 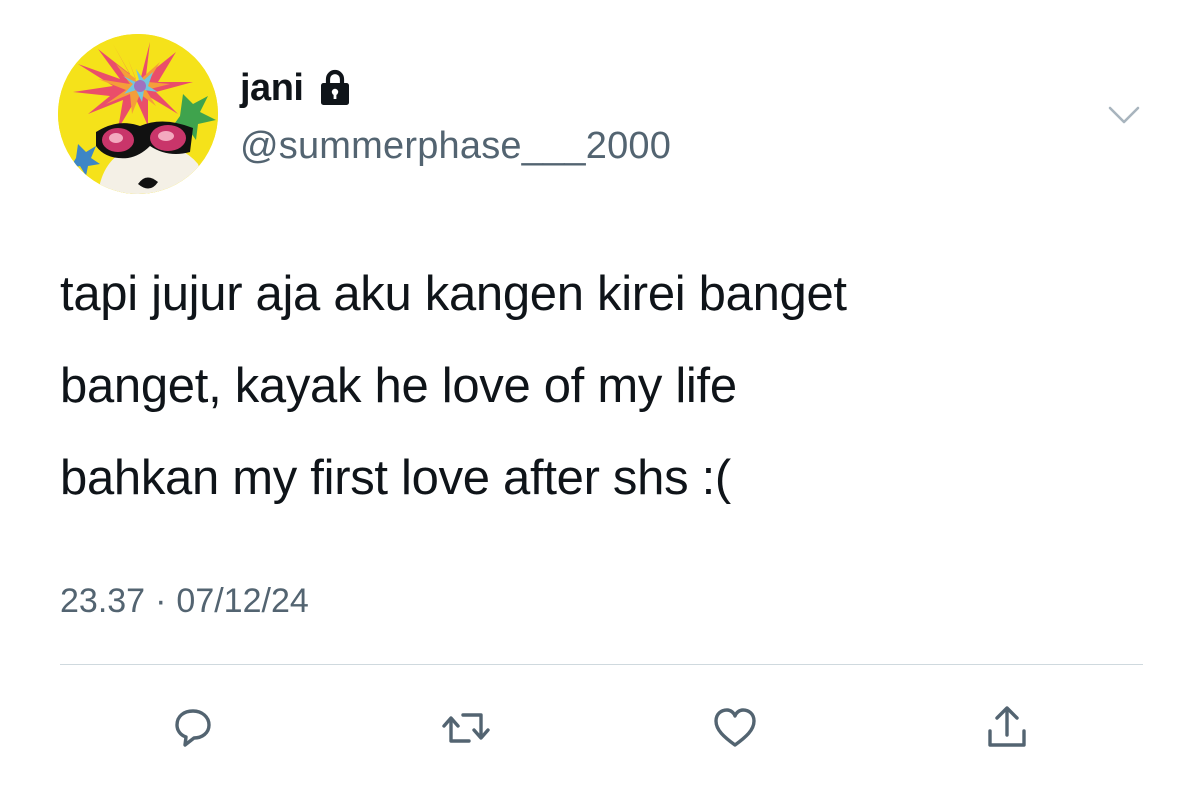 I want to click on lock-icon, so click(x=335, y=87).